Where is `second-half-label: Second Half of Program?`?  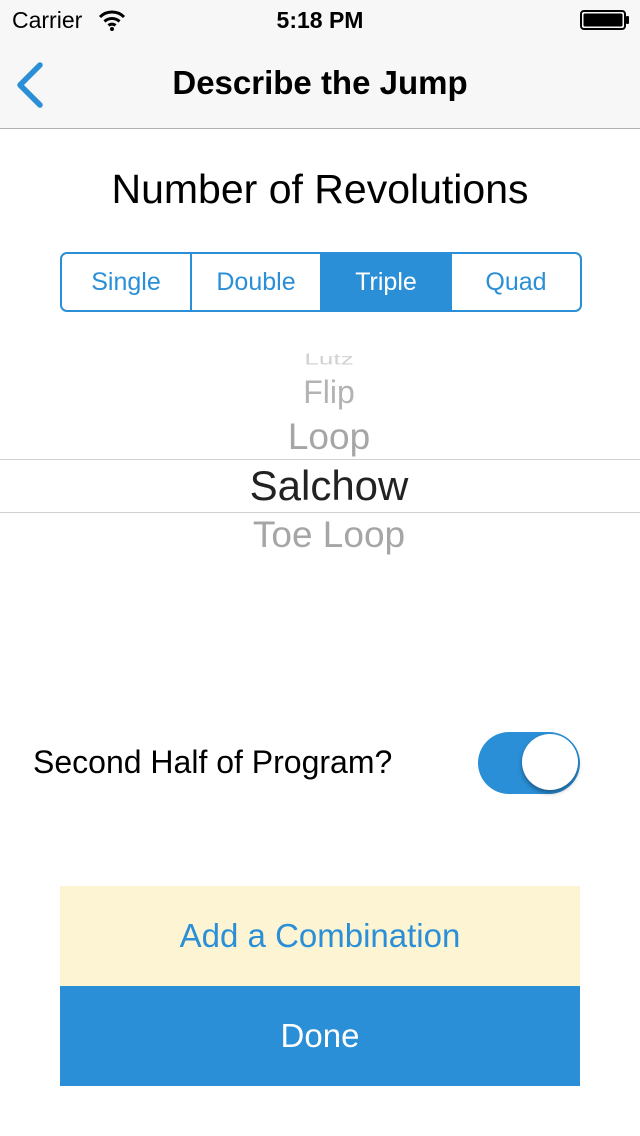
second-half-label: Second Half of Program? is located at coordinates (213, 762).